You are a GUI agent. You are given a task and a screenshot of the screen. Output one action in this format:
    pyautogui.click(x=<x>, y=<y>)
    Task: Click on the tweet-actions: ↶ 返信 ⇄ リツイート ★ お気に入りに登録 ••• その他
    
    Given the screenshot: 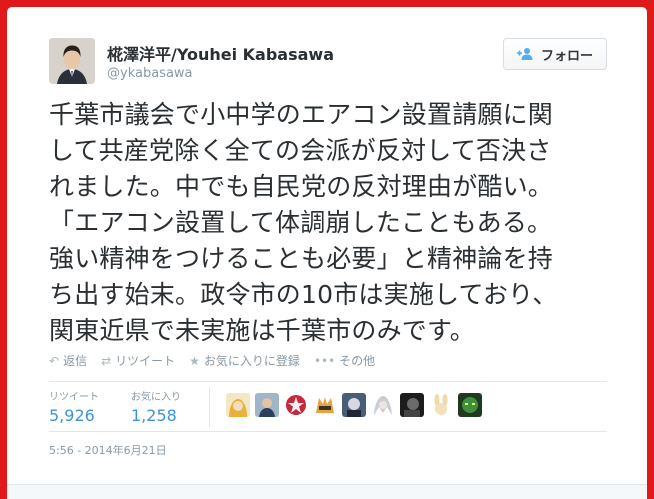 What is the action you would take?
    pyautogui.click(x=212, y=360)
    